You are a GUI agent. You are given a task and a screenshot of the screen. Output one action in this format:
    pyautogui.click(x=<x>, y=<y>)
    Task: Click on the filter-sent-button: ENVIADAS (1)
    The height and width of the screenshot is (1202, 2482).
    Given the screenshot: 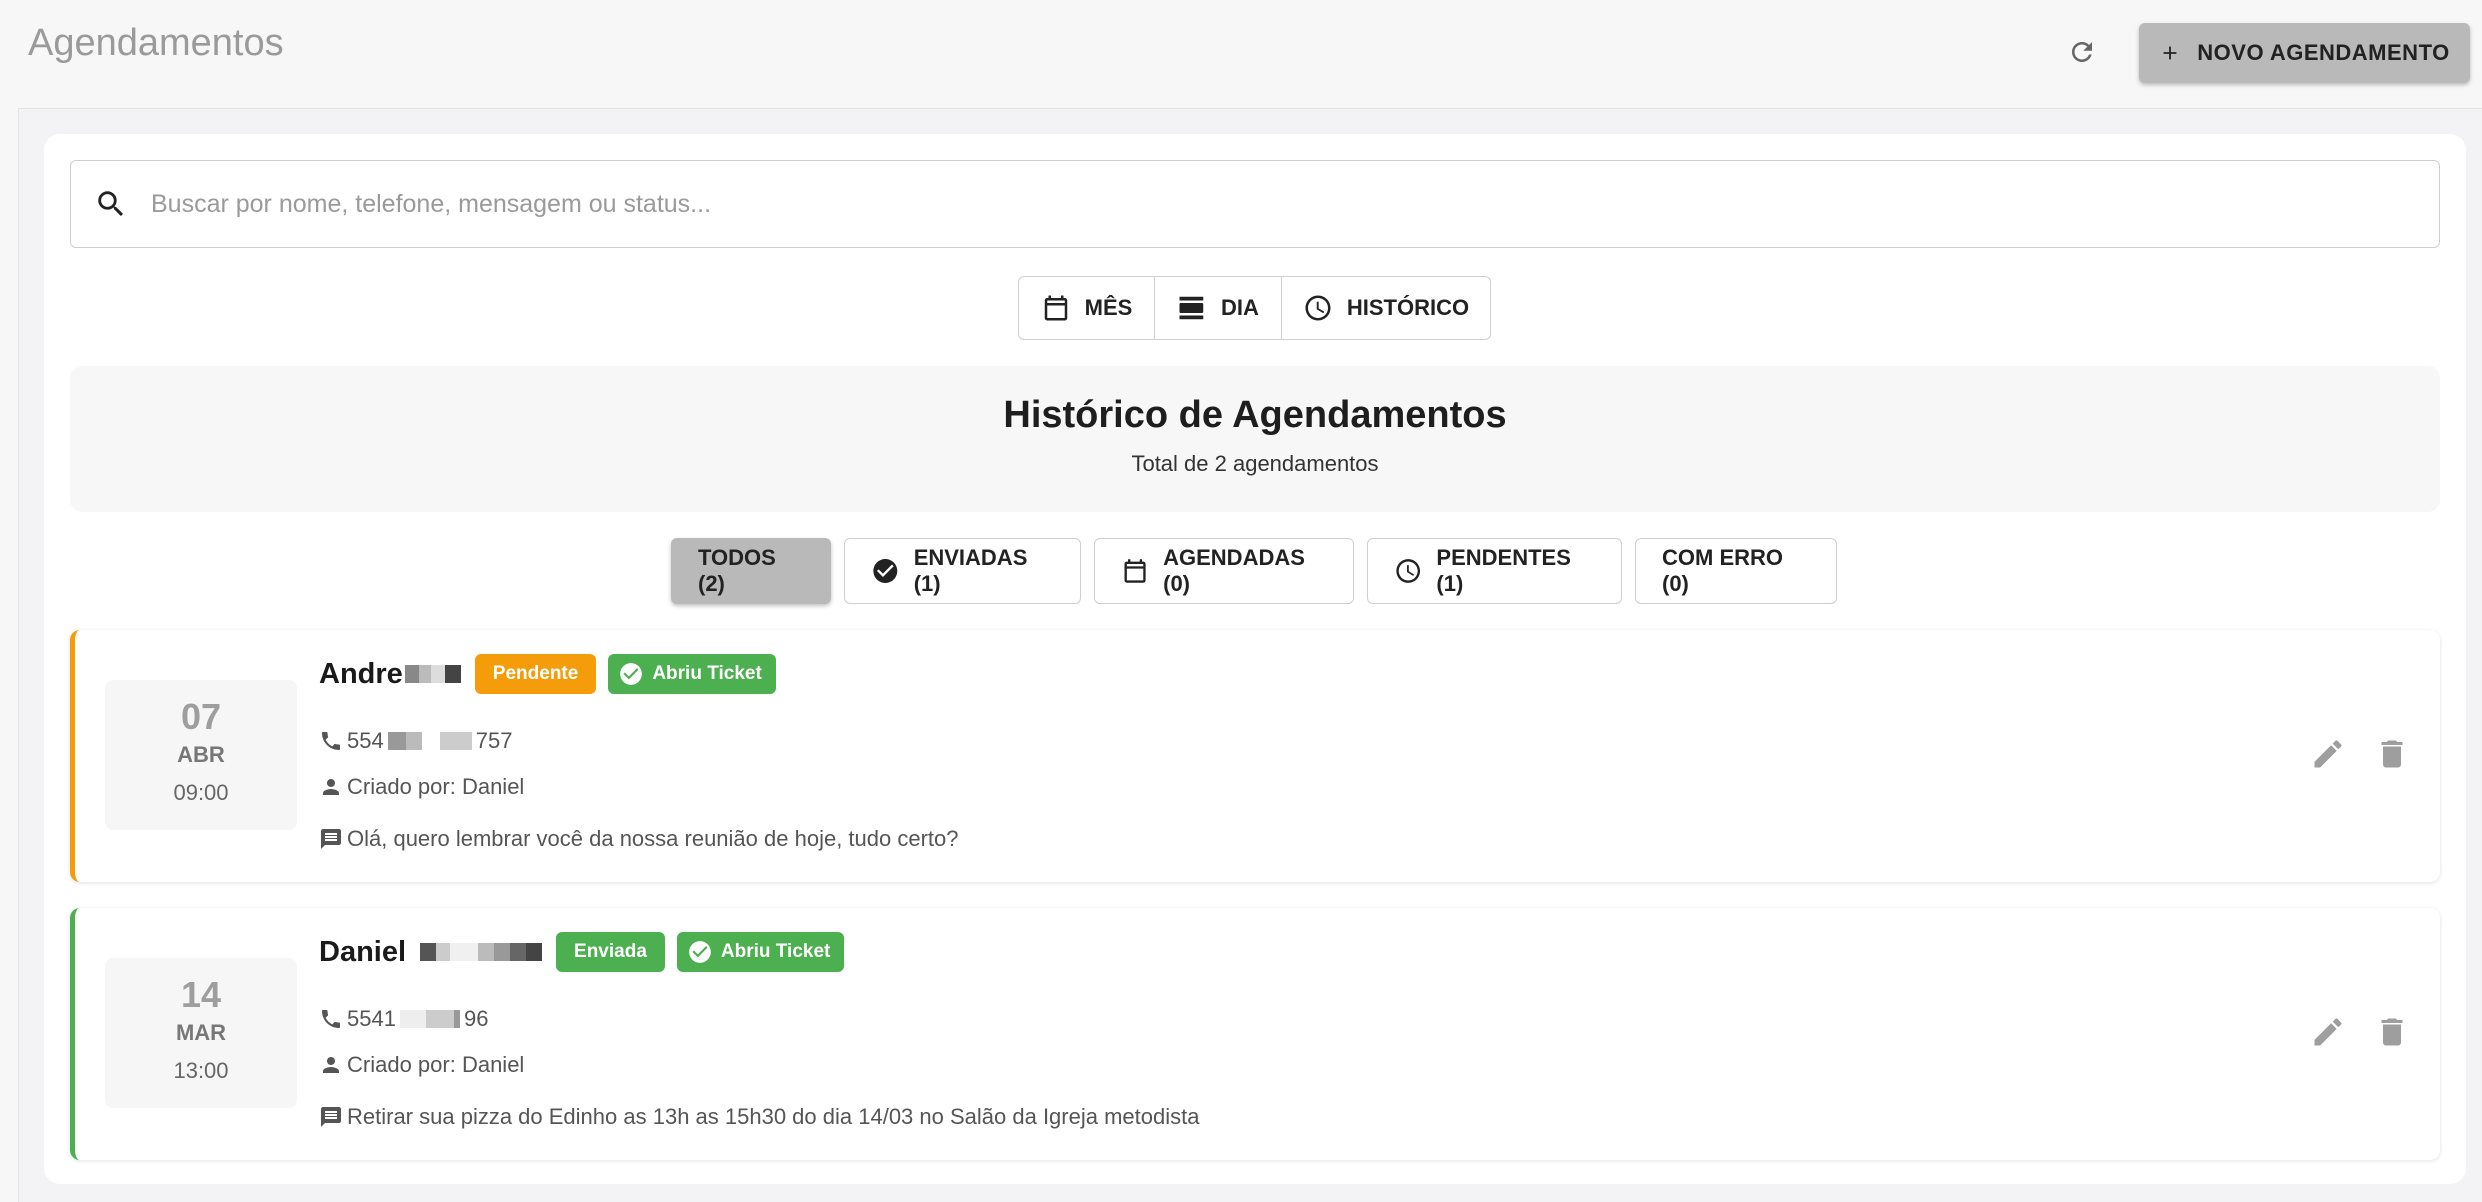 What is the action you would take?
    pyautogui.click(x=962, y=571)
    